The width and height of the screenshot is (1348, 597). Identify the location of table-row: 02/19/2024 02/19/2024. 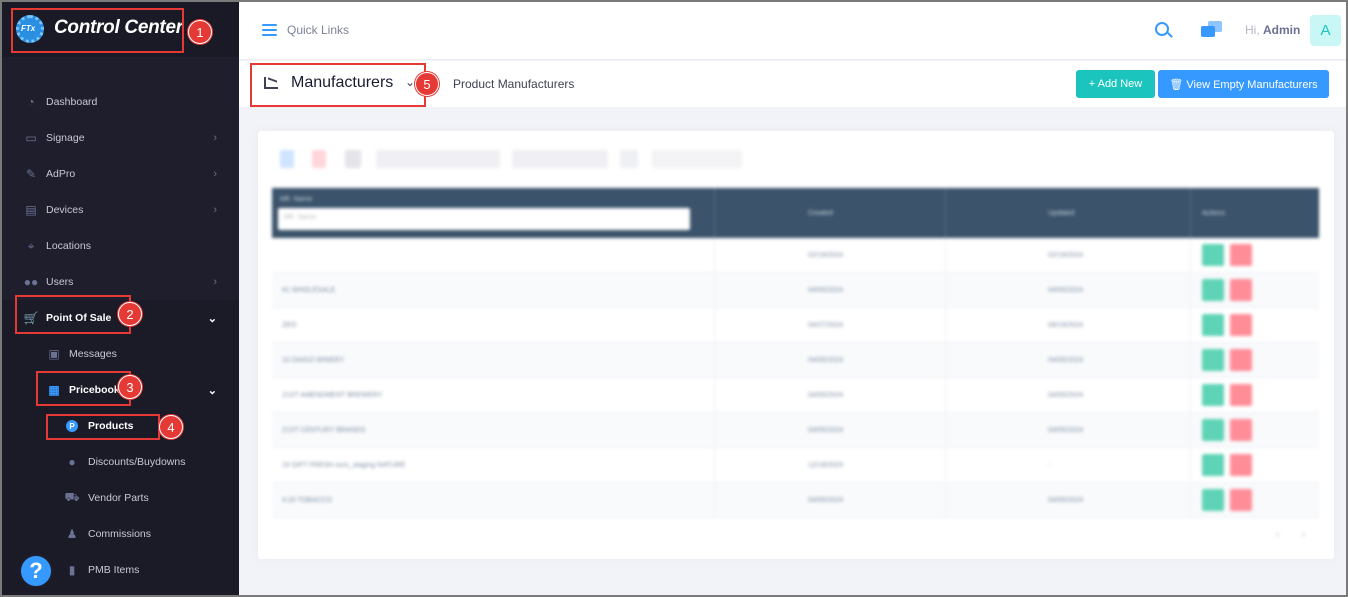
(795, 255).